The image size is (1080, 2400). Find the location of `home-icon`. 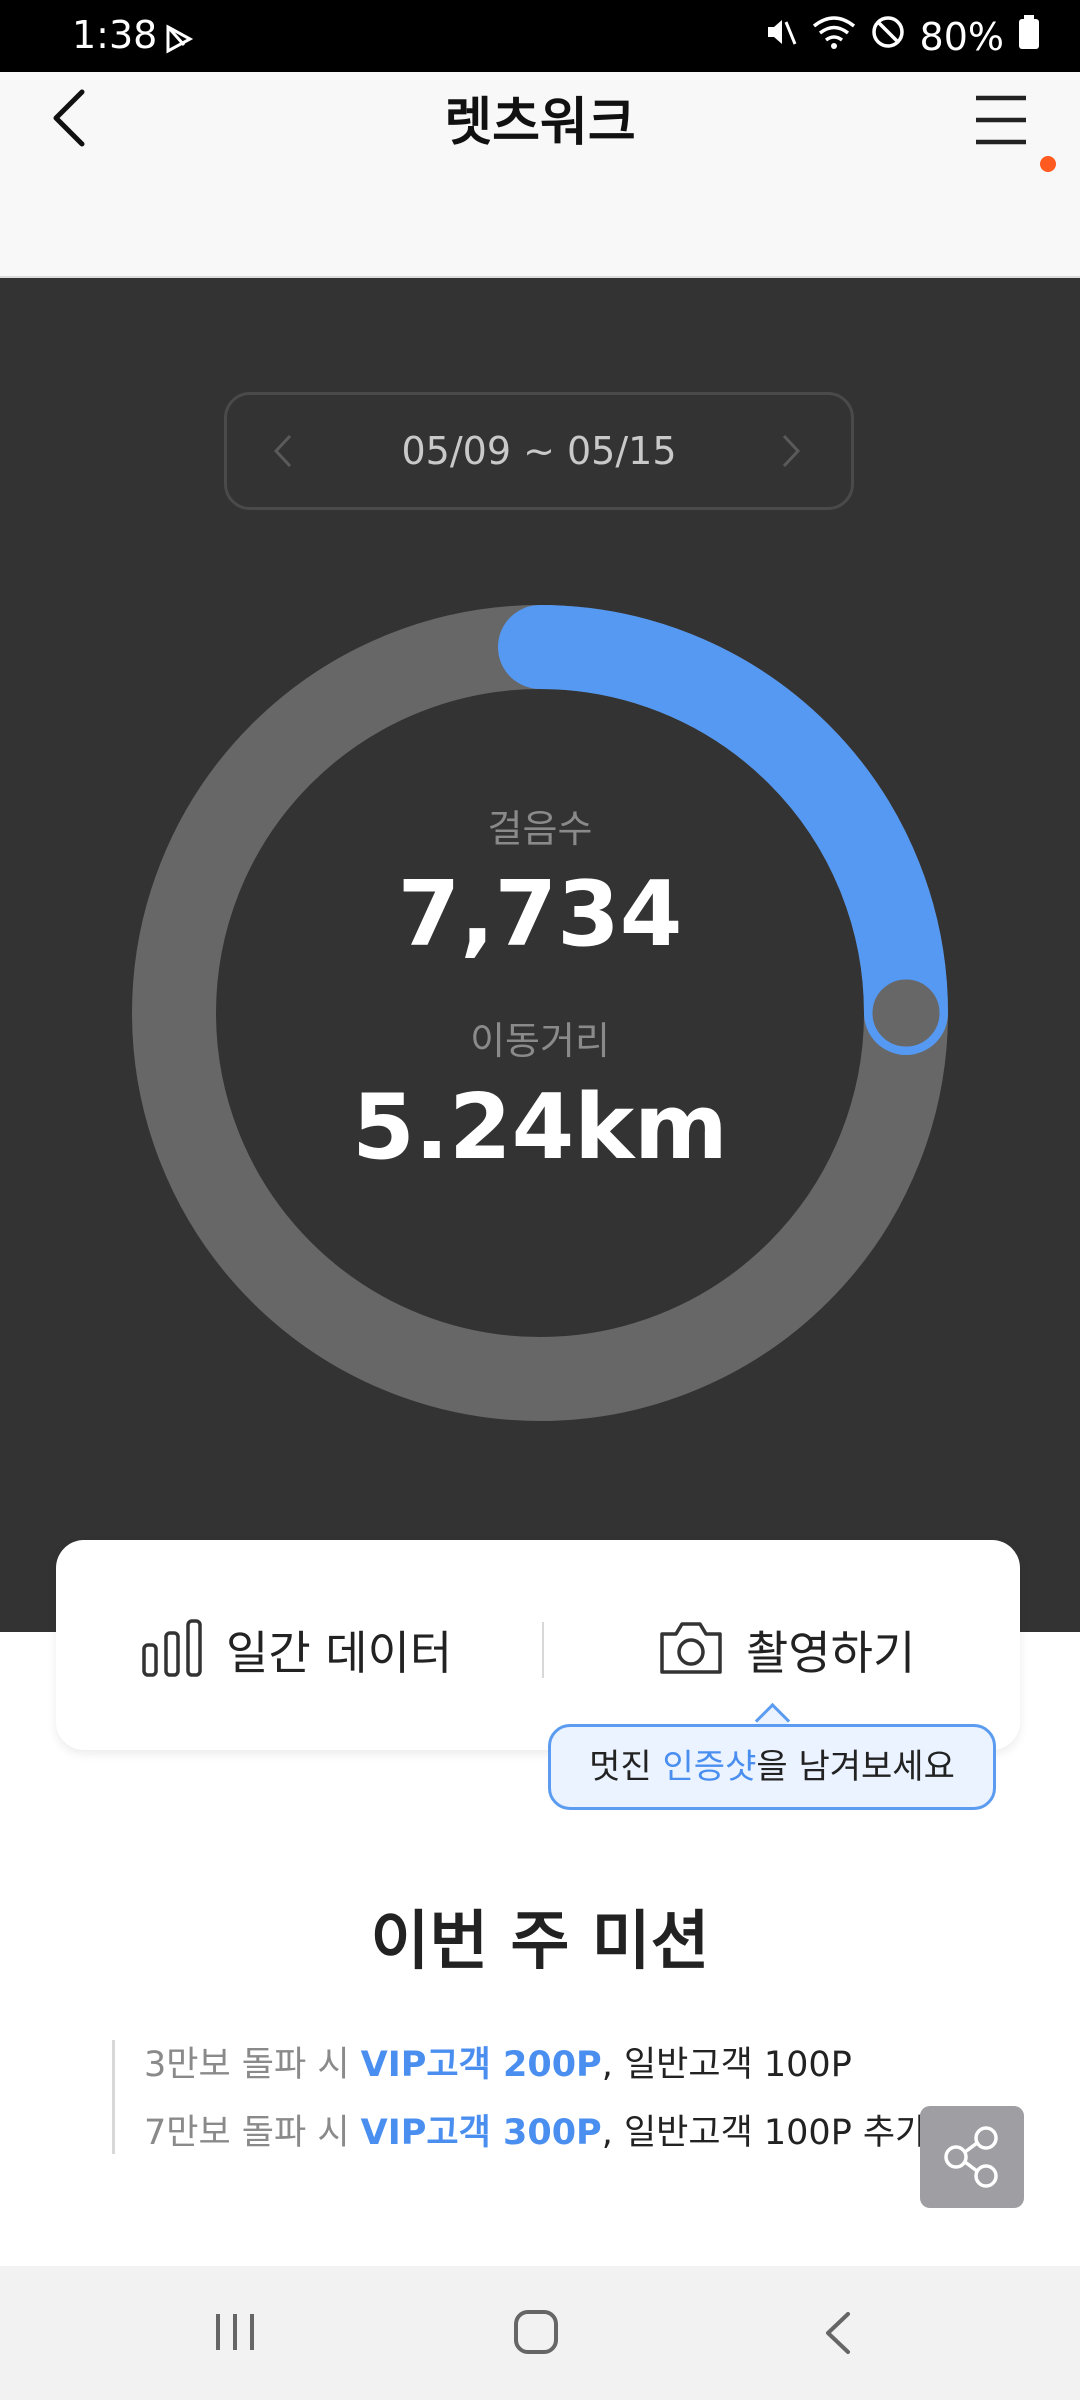

home-icon is located at coordinates (536, 2335).